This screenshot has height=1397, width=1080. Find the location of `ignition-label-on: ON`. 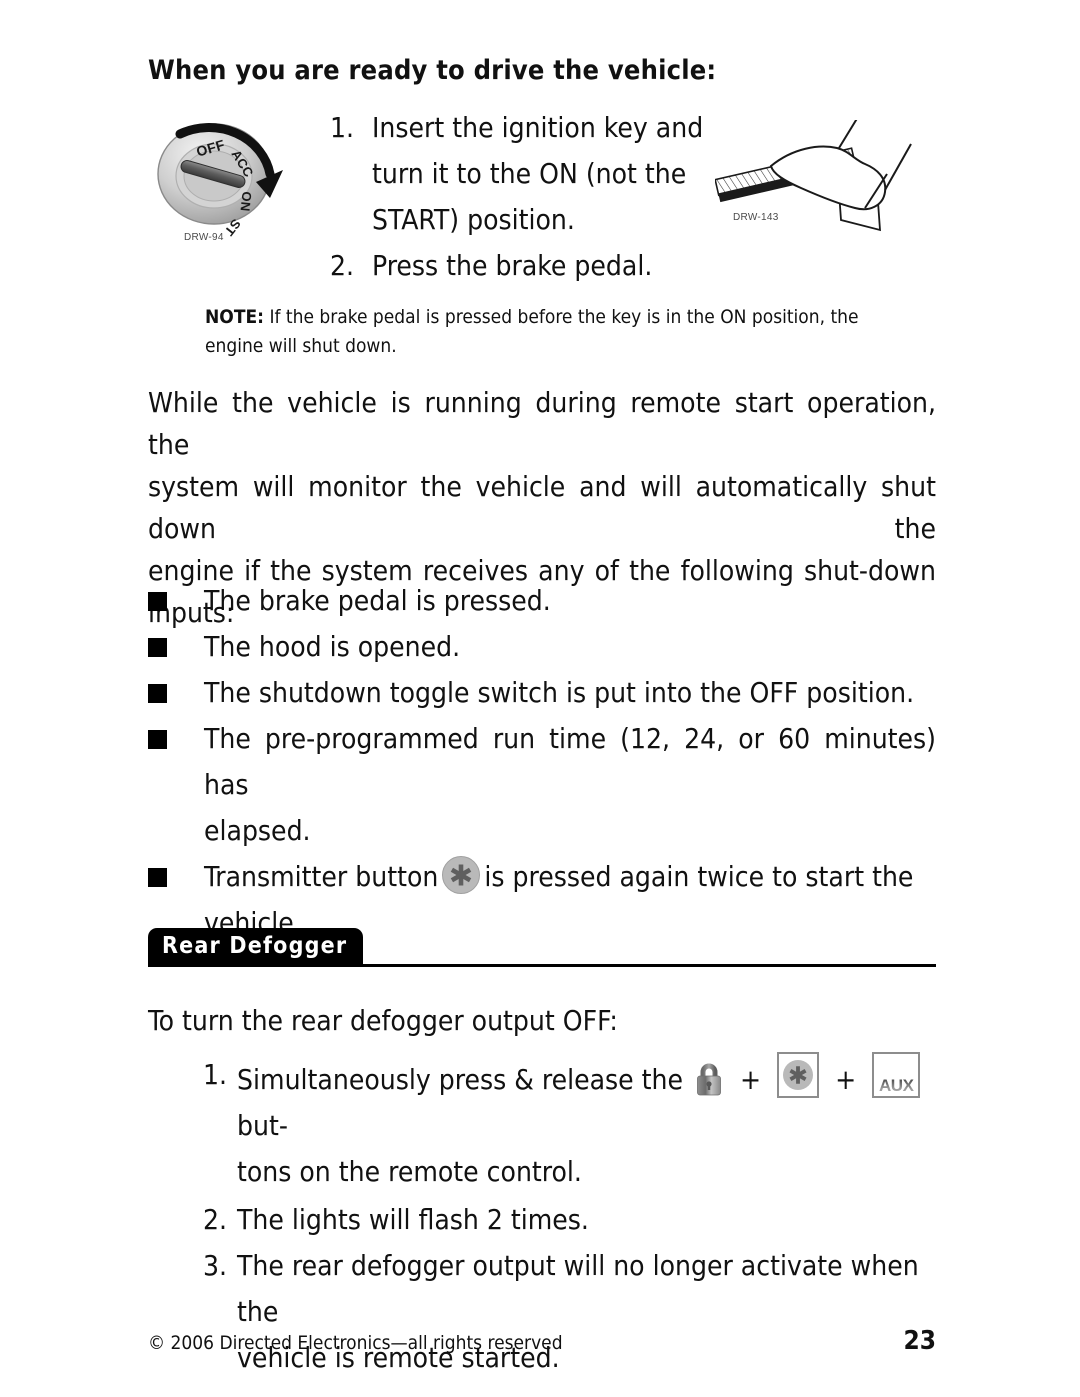

ignition-label-on: ON is located at coordinates (246, 201).